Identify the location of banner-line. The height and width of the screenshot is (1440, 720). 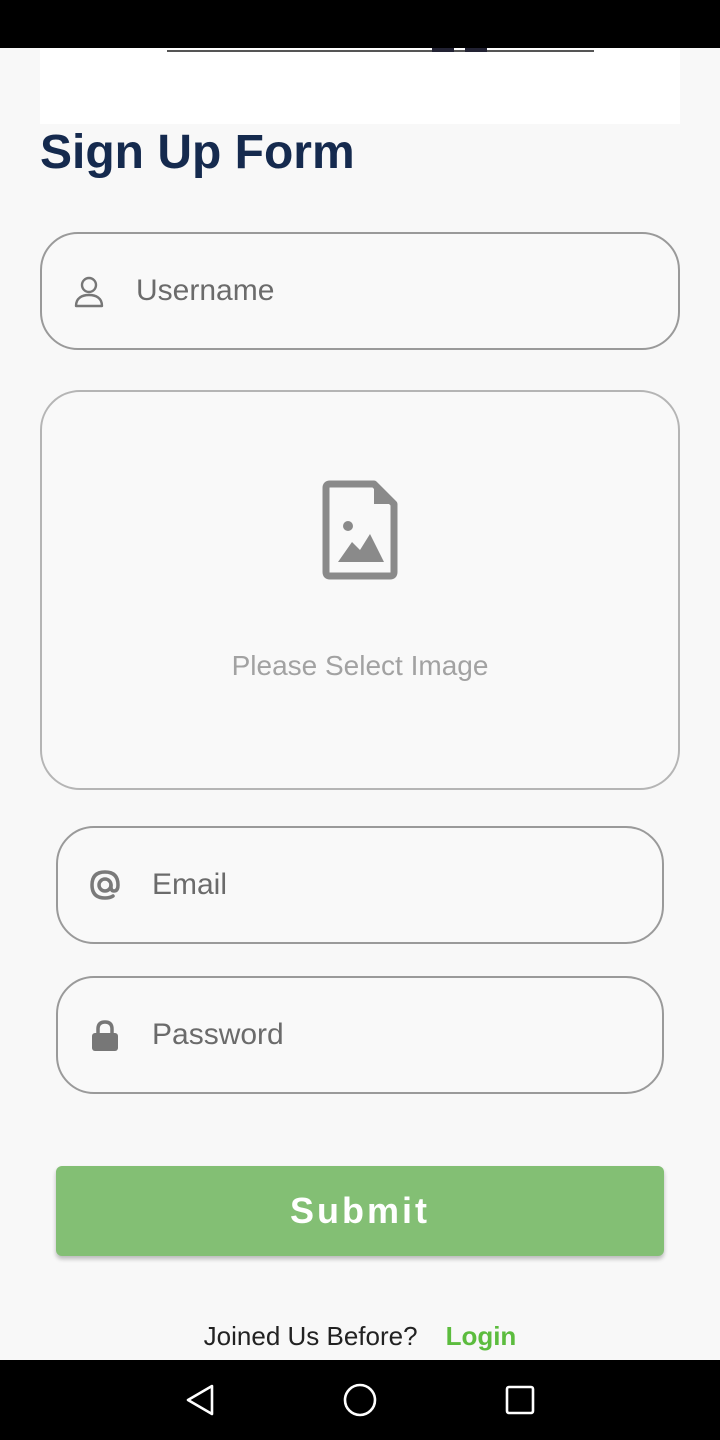
(380, 51).